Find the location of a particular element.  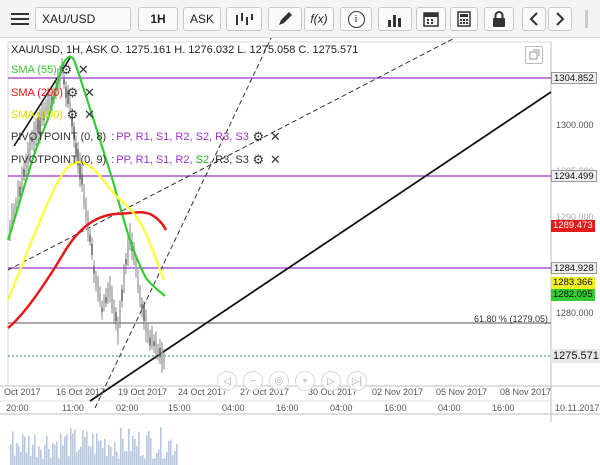

pivot-item-pp: PP, is located at coordinates (124, 137).